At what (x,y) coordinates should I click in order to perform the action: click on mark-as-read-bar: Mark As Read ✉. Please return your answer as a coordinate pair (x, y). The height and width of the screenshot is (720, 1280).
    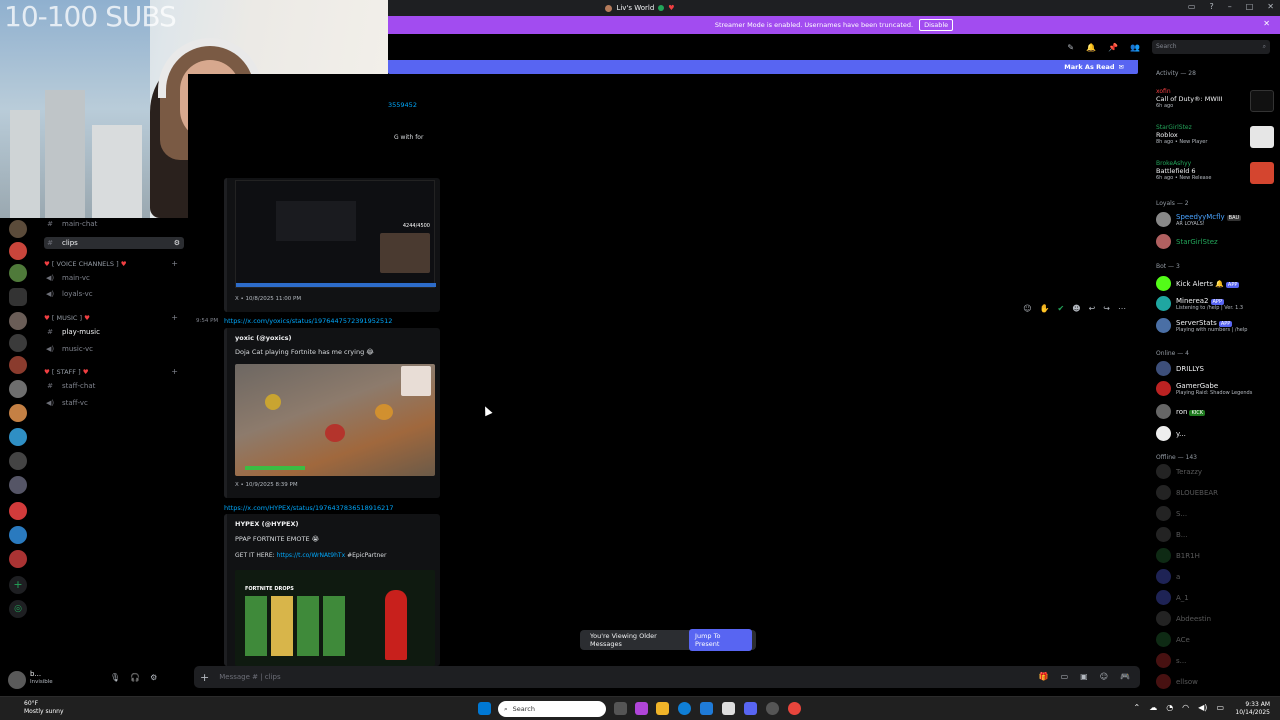
    Looking at the image, I should click on (763, 67).